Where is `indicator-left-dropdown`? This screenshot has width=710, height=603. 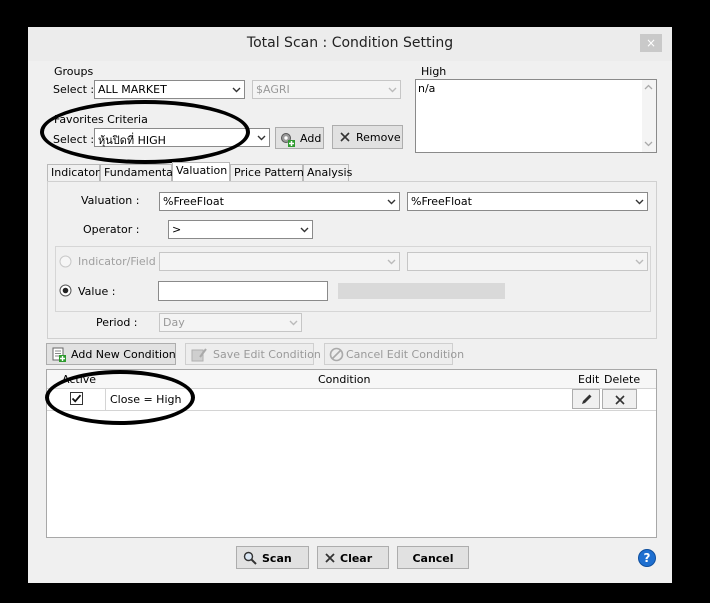 indicator-left-dropdown is located at coordinates (279, 261).